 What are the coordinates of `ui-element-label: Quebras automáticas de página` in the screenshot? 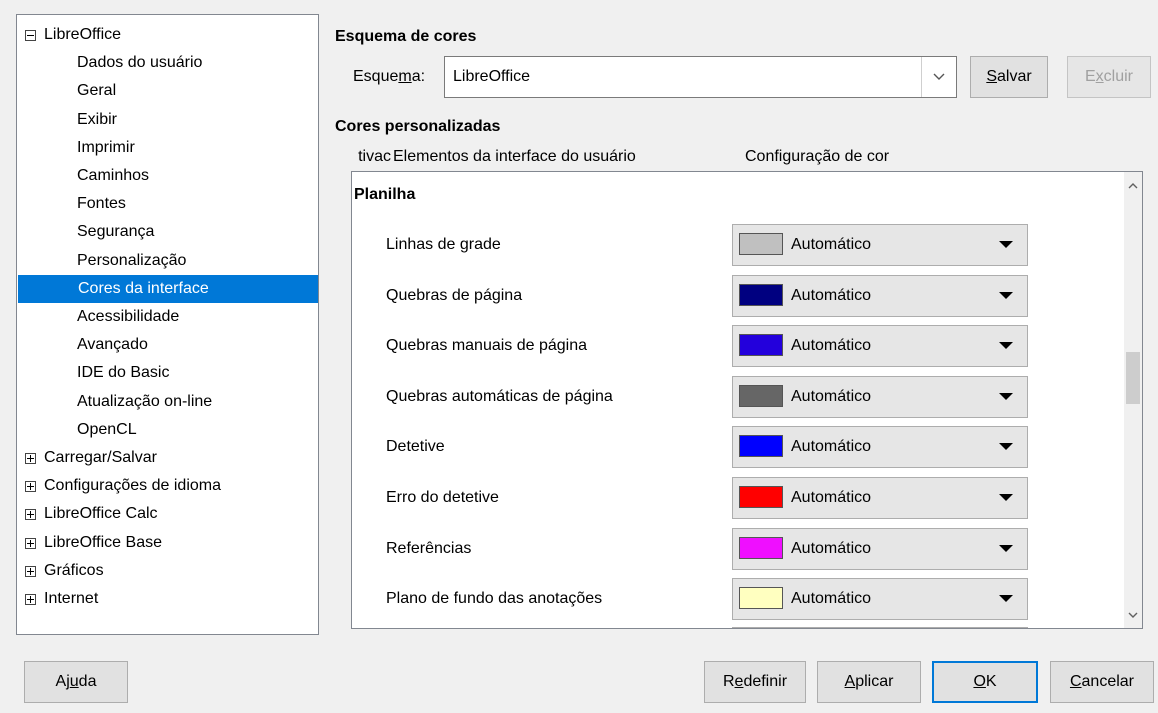 It's located at (499, 396).